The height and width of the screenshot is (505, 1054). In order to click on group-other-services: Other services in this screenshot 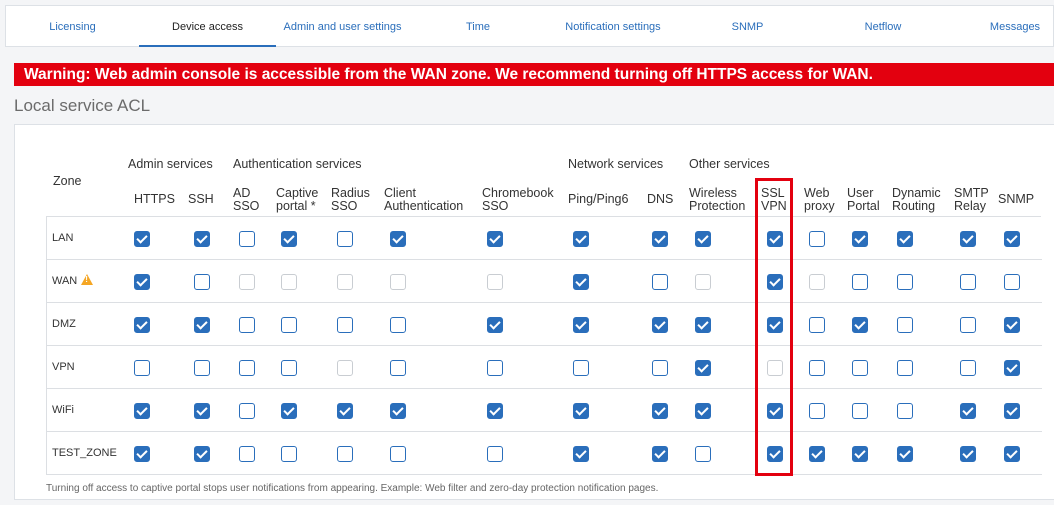, I will do `click(729, 164)`.